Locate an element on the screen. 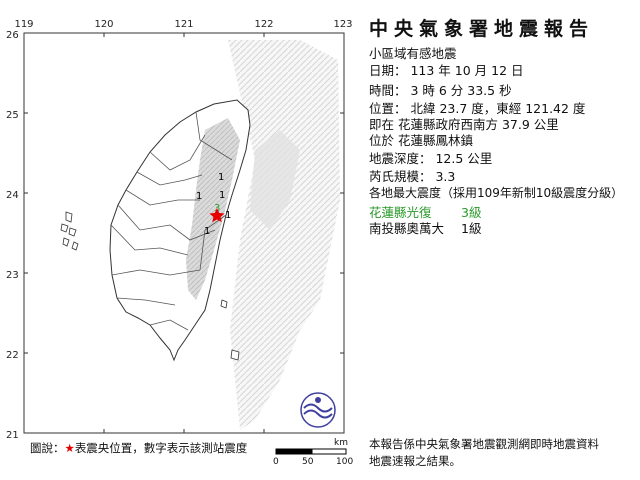 The height and width of the screenshot is (480, 640). scale-bar is located at coordinates (311, 451).